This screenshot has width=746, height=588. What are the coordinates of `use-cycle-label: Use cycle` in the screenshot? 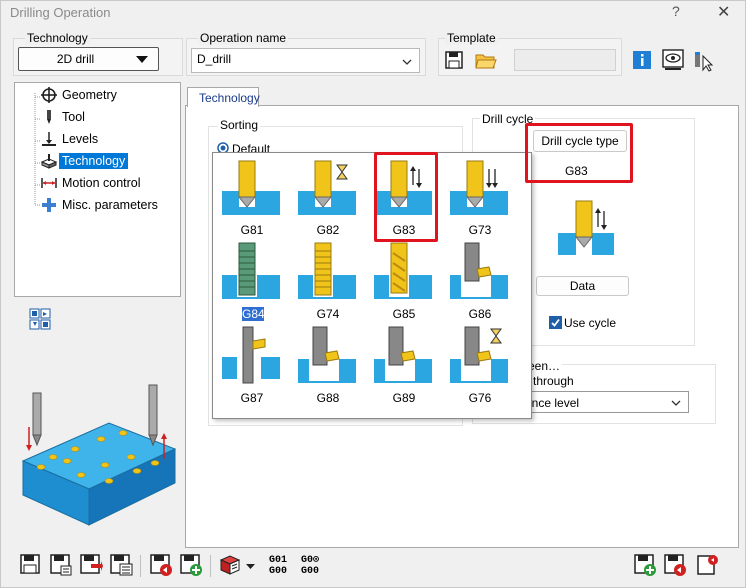 It's located at (590, 323).